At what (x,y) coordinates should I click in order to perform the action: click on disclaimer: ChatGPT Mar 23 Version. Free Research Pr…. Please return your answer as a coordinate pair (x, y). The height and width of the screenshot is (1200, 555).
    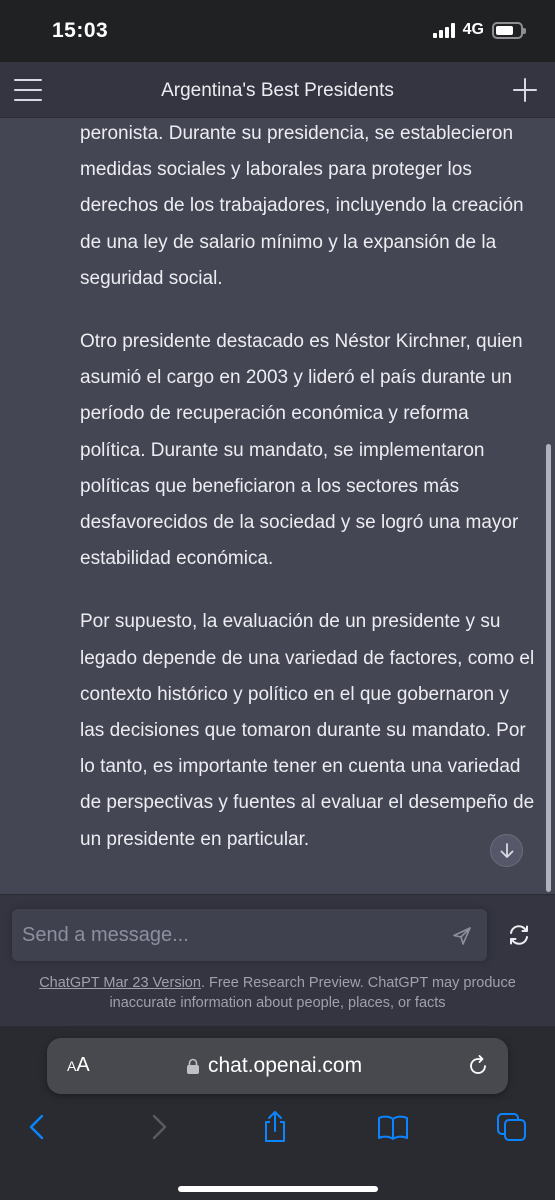
    Looking at the image, I should click on (277, 993).